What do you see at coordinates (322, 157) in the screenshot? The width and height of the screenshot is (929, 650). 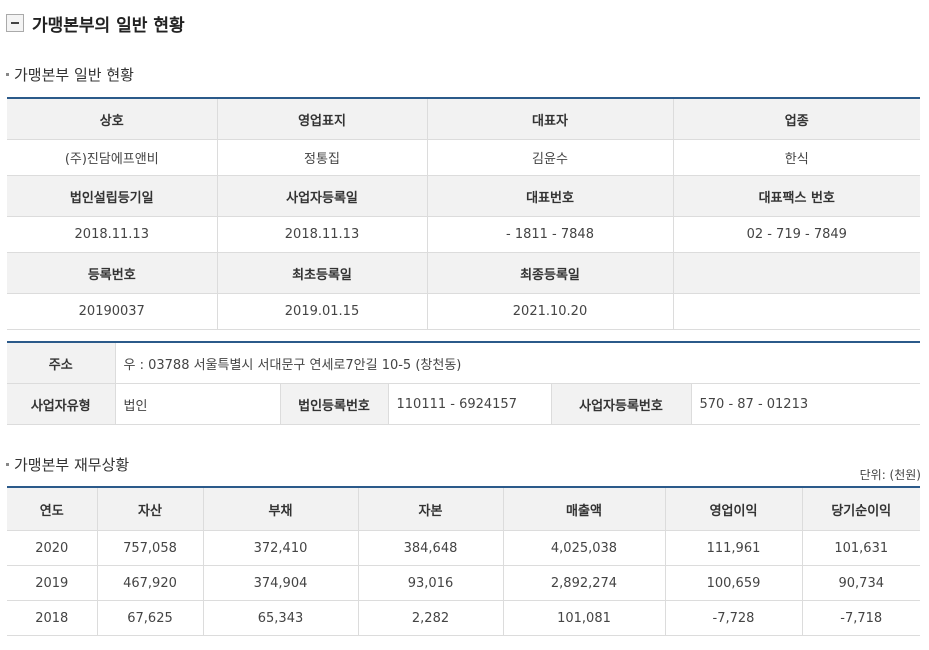 I see `table-cell: 정통집` at bounding box center [322, 157].